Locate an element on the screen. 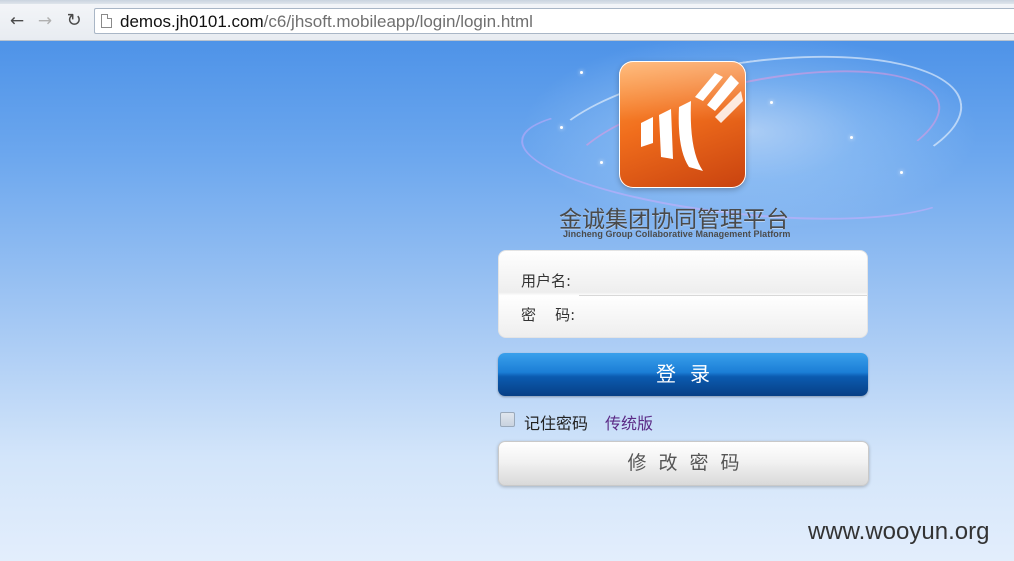 This screenshot has height=561, width=1014. change-password-button: 修改密码 is located at coordinates (683, 463).